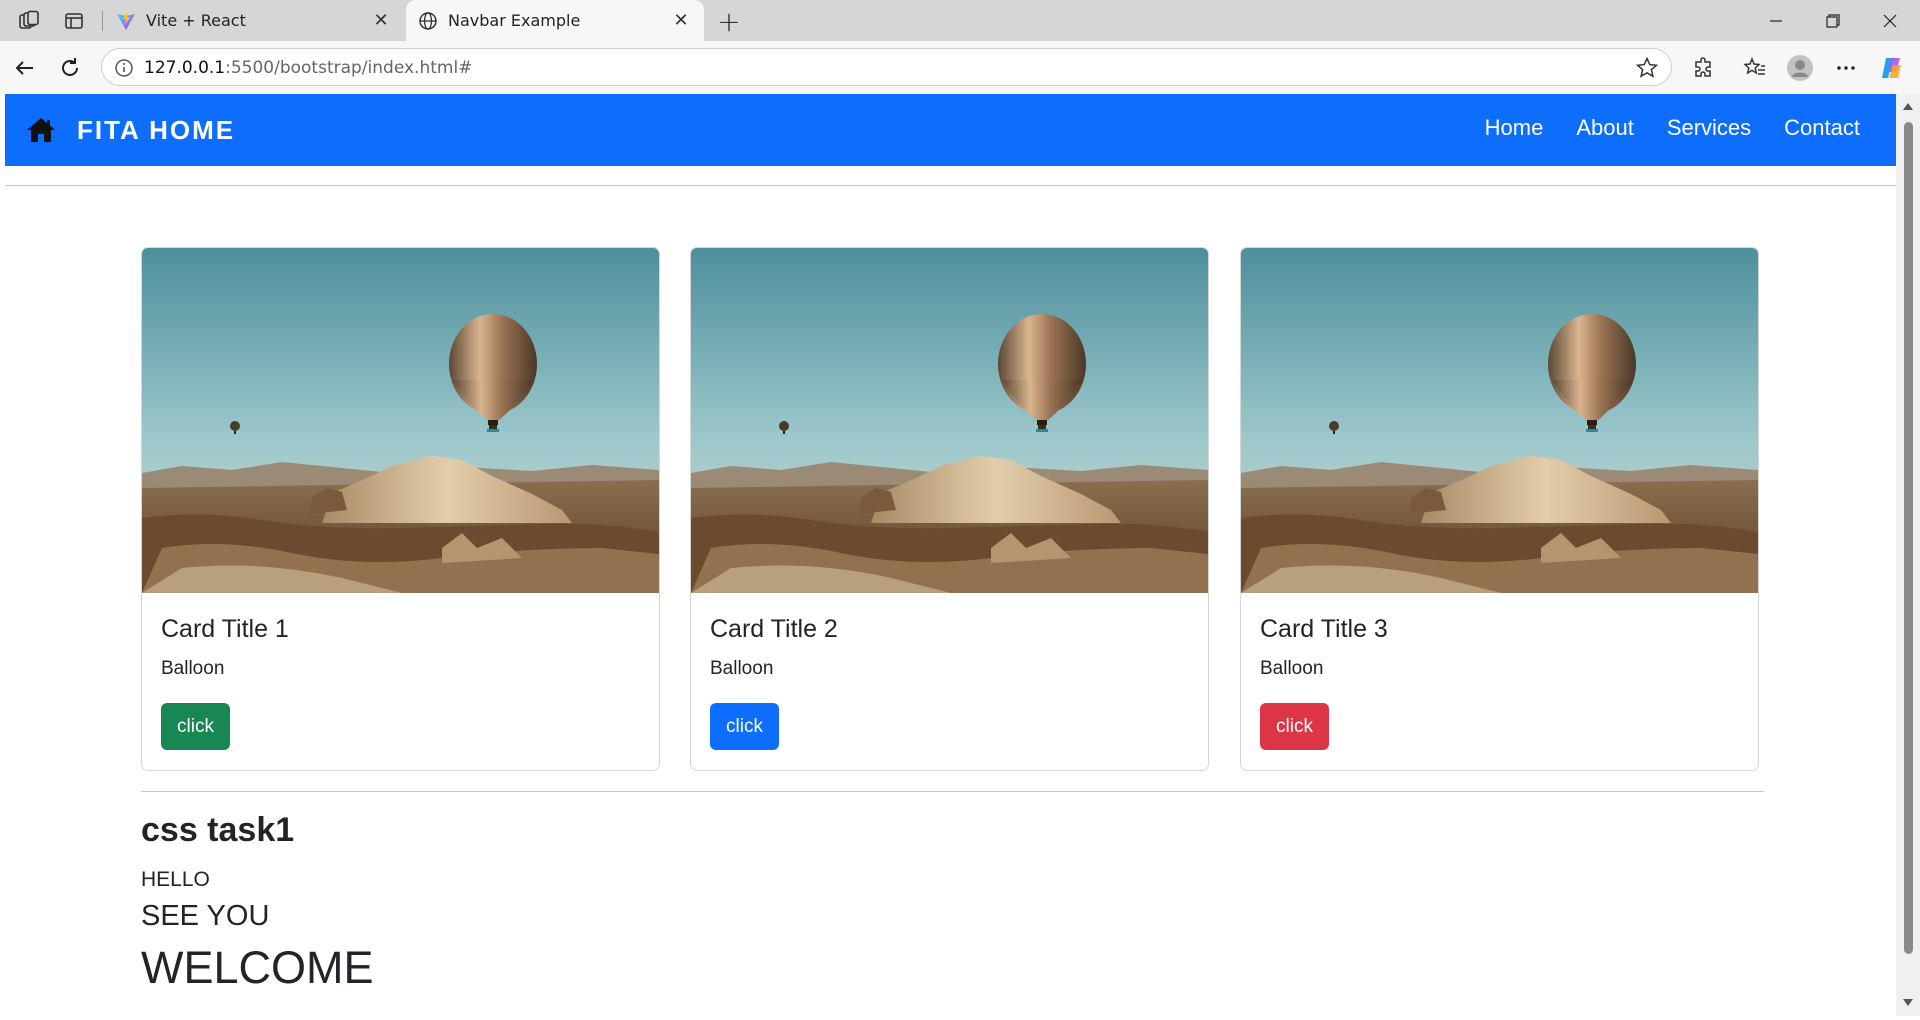 This screenshot has height=1020, width=1920. What do you see at coordinates (1514, 128) in the screenshot?
I see `nav-link-home: Home` at bounding box center [1514, 128].